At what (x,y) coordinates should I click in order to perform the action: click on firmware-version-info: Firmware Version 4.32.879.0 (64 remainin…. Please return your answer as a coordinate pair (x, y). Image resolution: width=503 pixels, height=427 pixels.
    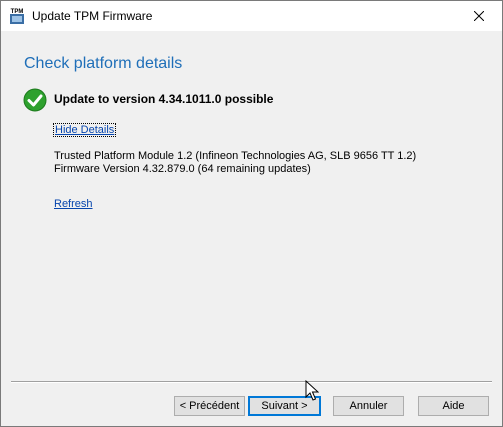
    Looking at the image, I should click on (182, 169).